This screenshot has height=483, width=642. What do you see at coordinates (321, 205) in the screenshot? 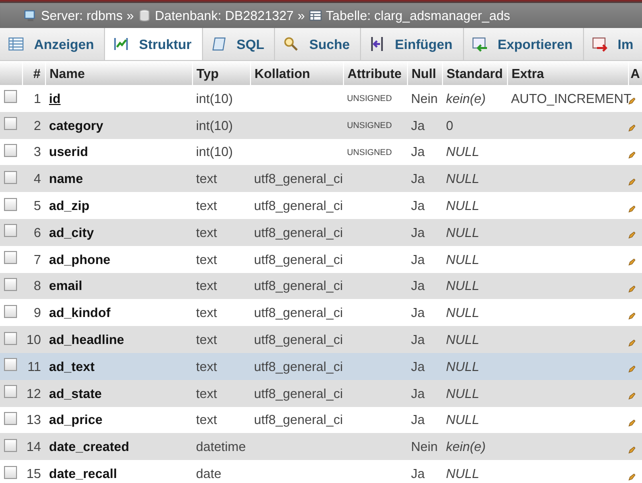
I see `table-row: 5 ad_zip text utf8_general_ci Ja NULL` at bounding box center [321, 205].